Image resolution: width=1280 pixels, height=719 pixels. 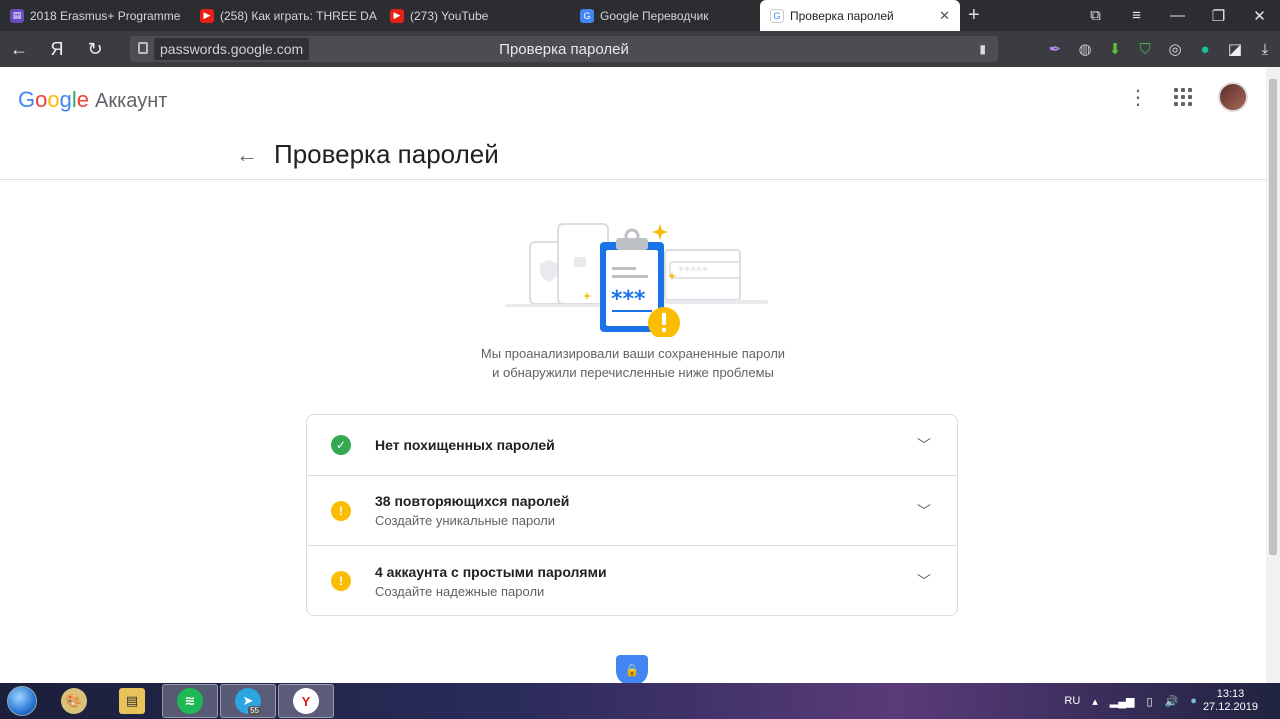 I want to click on extensions-area: ✒ ◍ ⬇ ⛉ ◎ ● ◪ ⤓, so click(x=1160, y=49).